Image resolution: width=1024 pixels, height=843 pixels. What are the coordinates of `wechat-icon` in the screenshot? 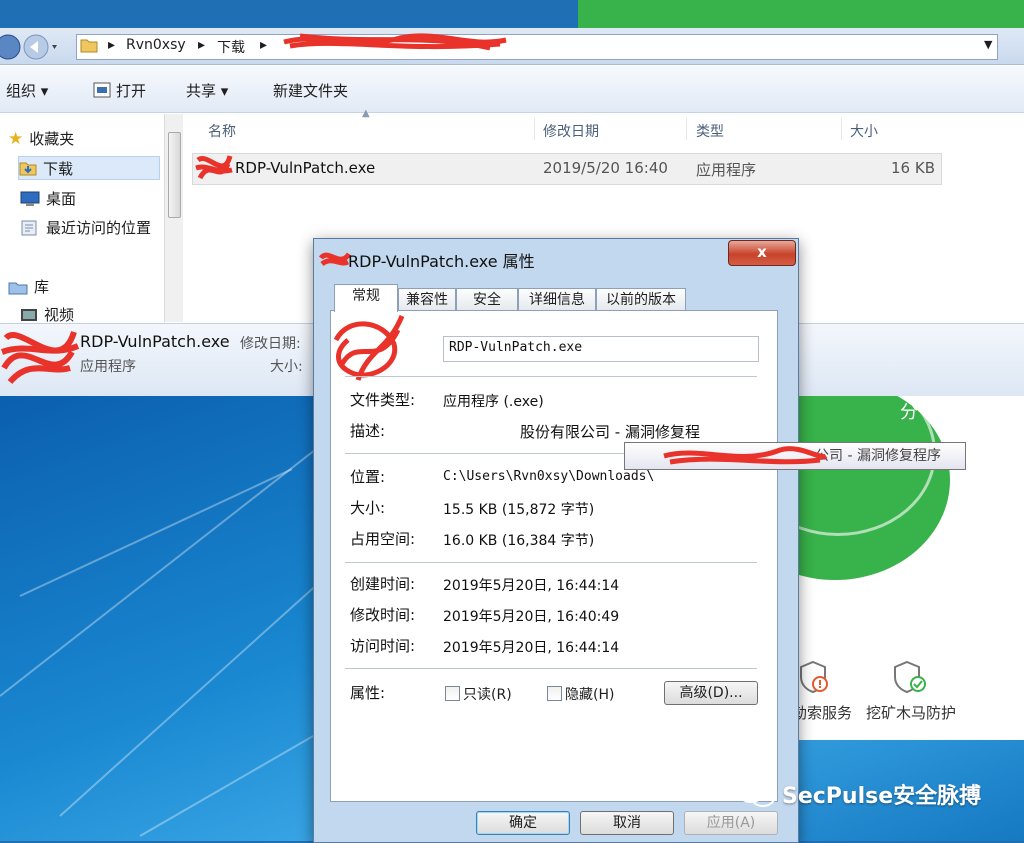 It's located at (756, 794).